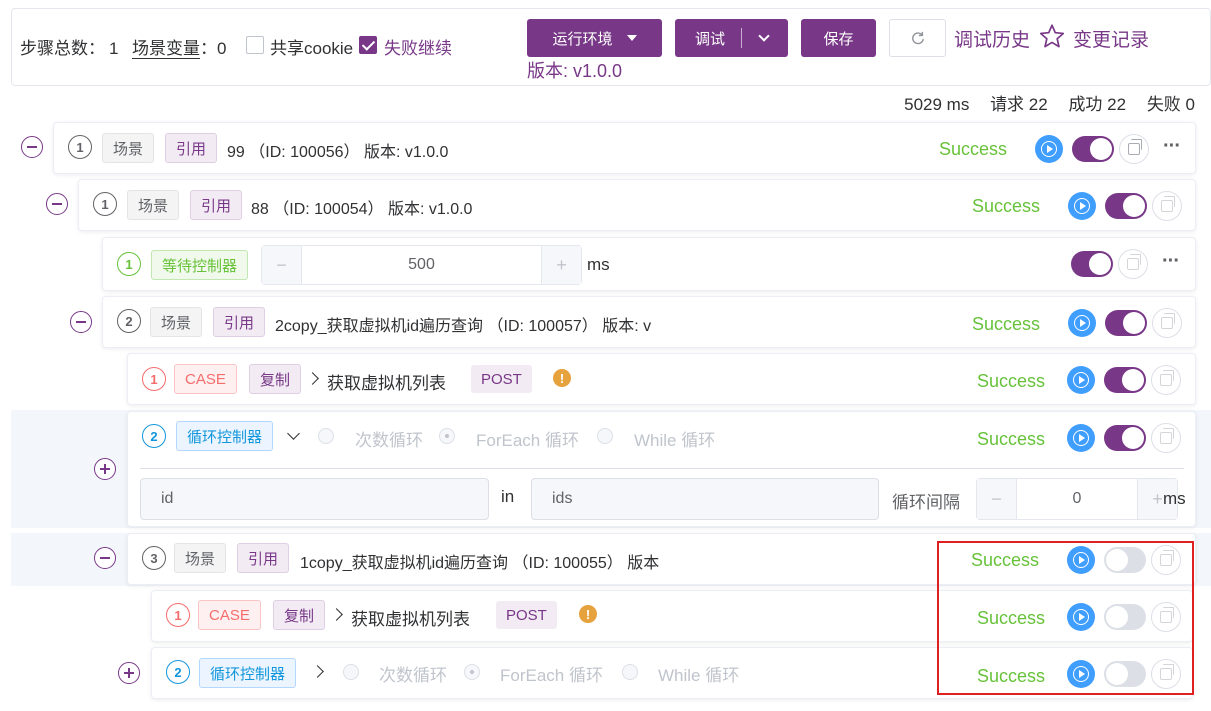 The image size is (1211, 711). I want to click on step-row-wait-controller: 1 等待控制器 − 500 + ms ···, so click(649, 264).